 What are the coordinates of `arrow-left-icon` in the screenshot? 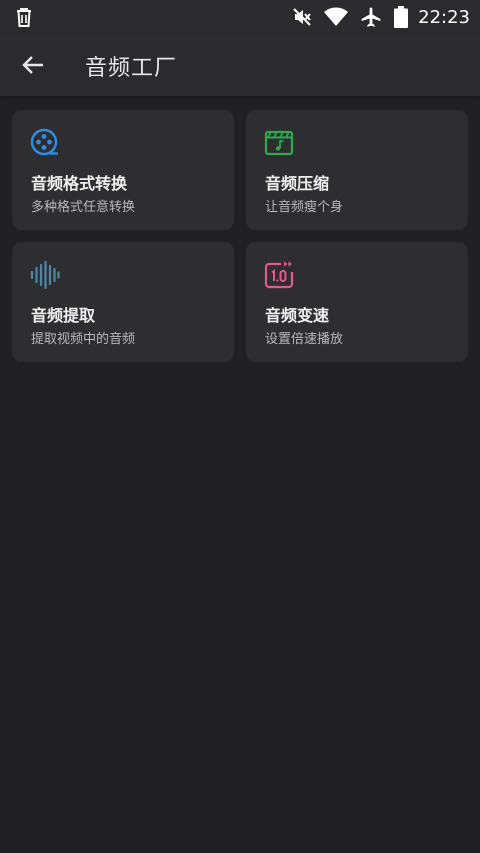 It's located at (32, 65).